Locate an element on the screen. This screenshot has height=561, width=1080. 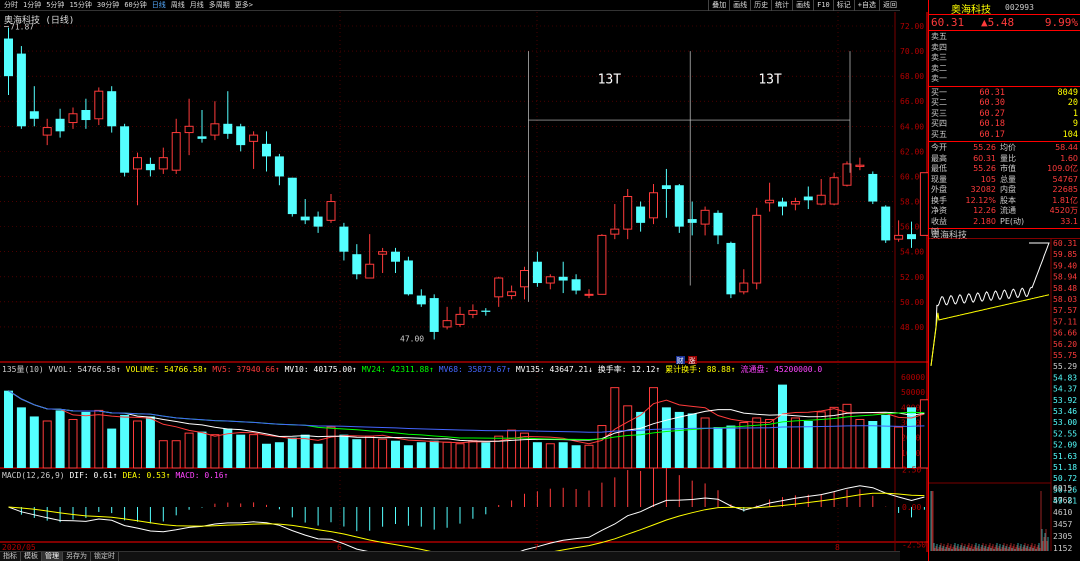
quote-header: 奥海科技 002993 is located at coordinates (1004, 8).